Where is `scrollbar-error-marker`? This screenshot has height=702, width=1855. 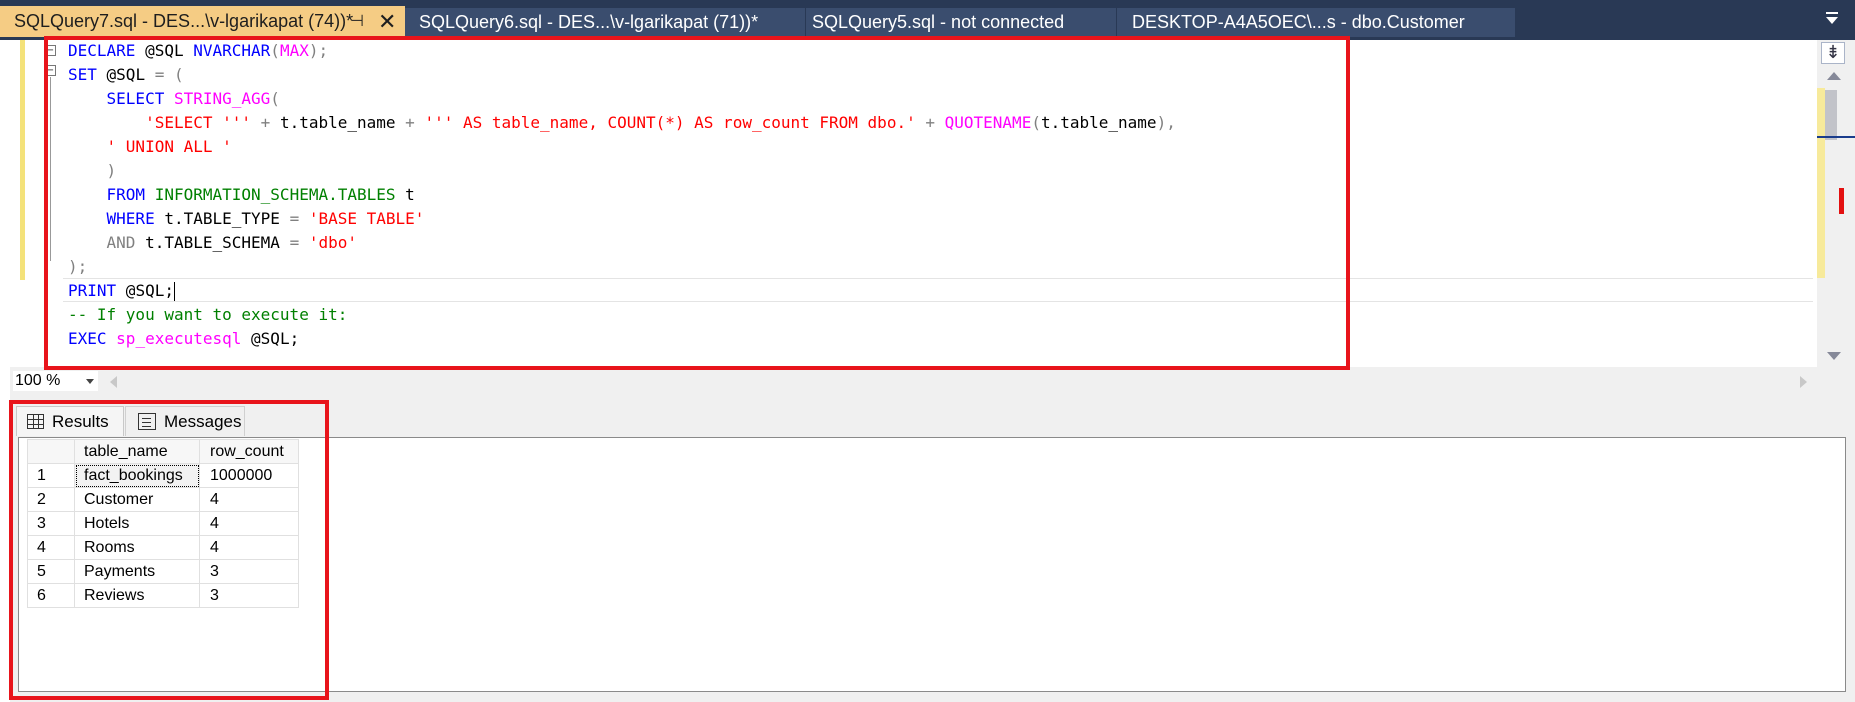
scrollbar-error-marker is located at coordinates (1841, 201).